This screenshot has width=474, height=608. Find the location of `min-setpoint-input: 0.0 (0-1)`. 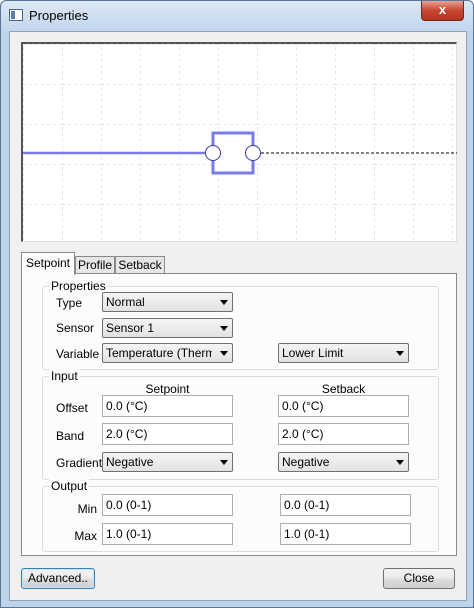

min-setpoint-input: 0.0 (0-1) is located at coordinates (167, 505).